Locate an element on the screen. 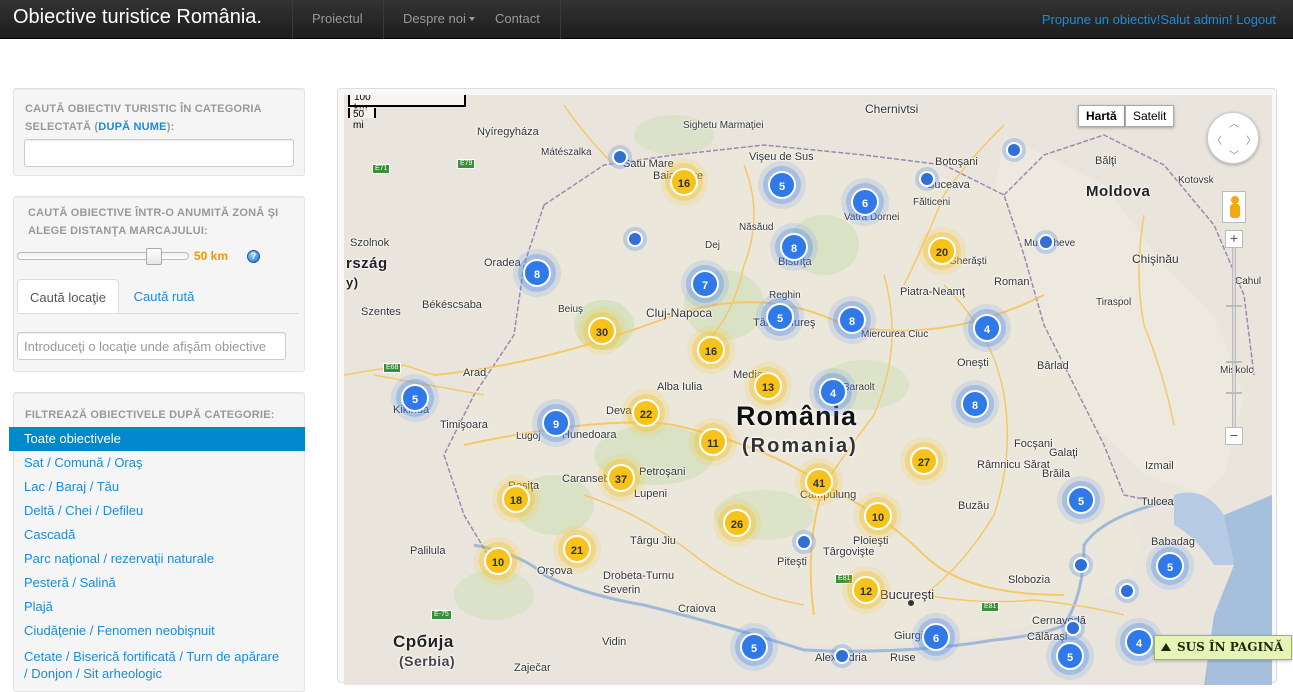  nav-link-about: Despre noi is located at coordinates (439, 18).